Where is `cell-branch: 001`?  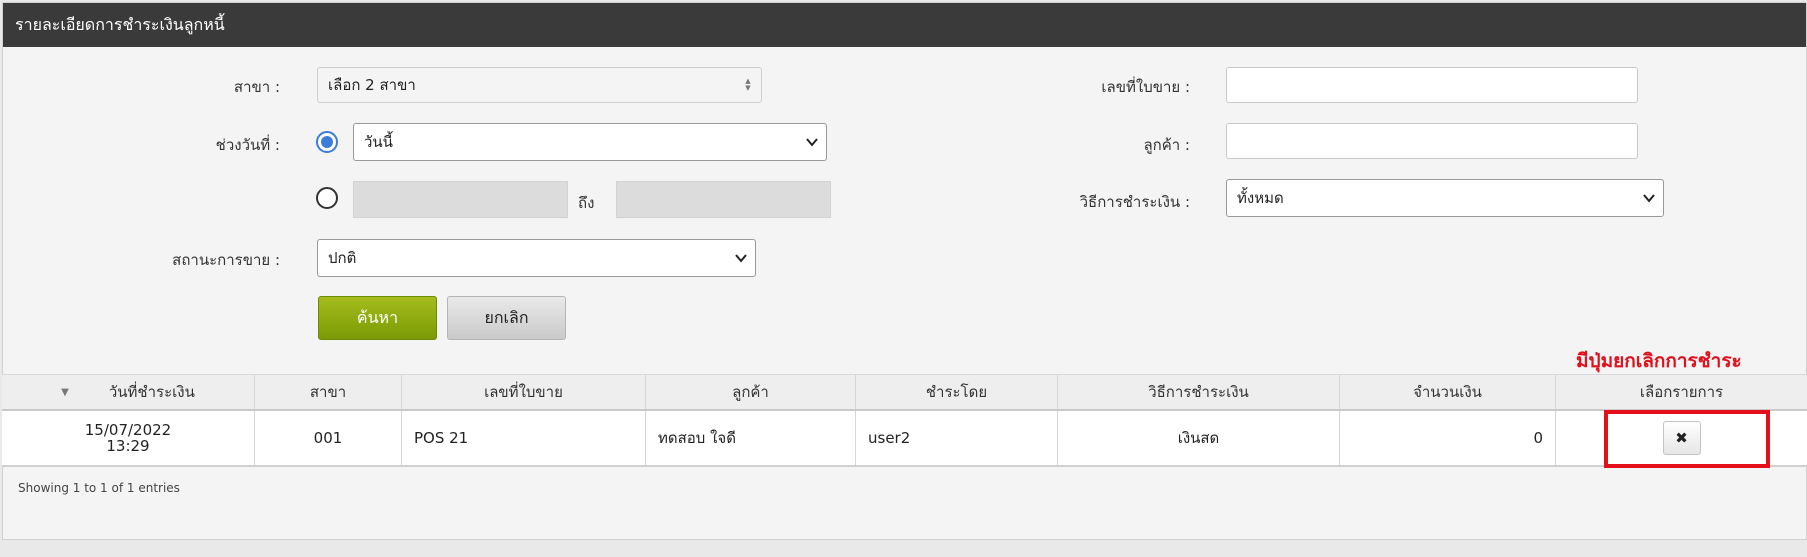
cell-branch: 001 is located at coordinates (328, 438).